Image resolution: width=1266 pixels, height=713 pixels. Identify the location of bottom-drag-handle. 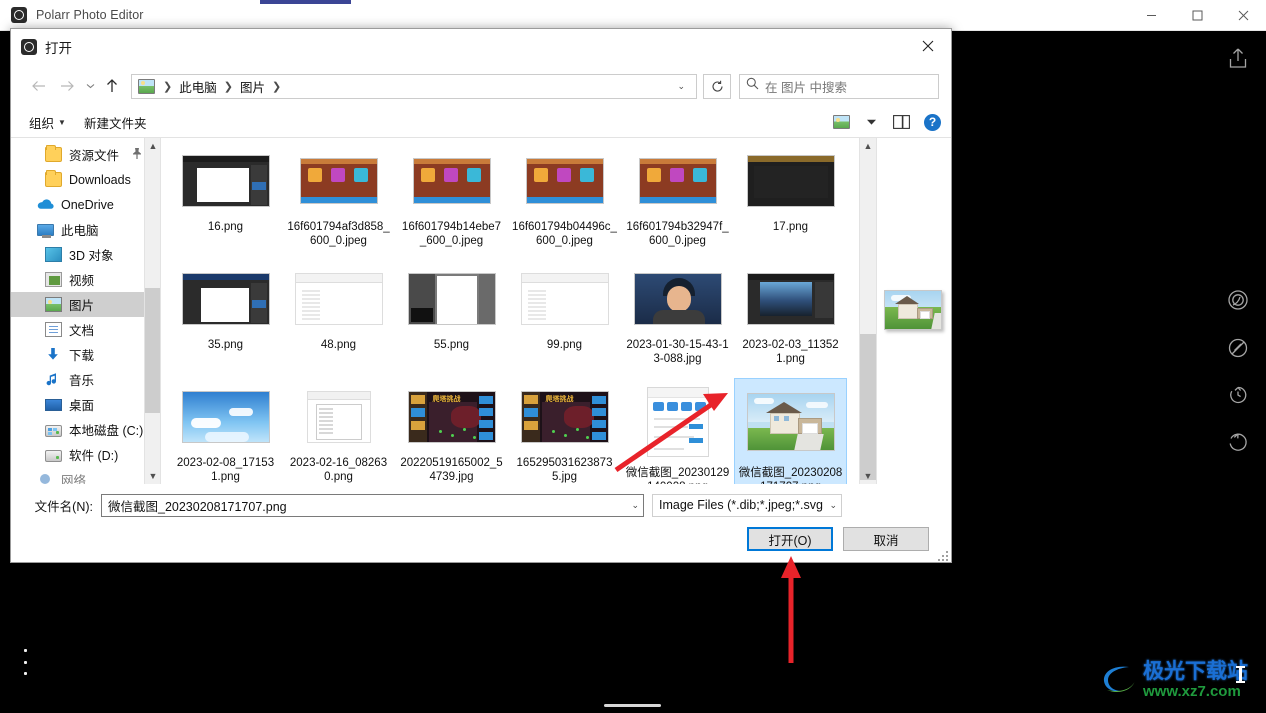
(632, 705).